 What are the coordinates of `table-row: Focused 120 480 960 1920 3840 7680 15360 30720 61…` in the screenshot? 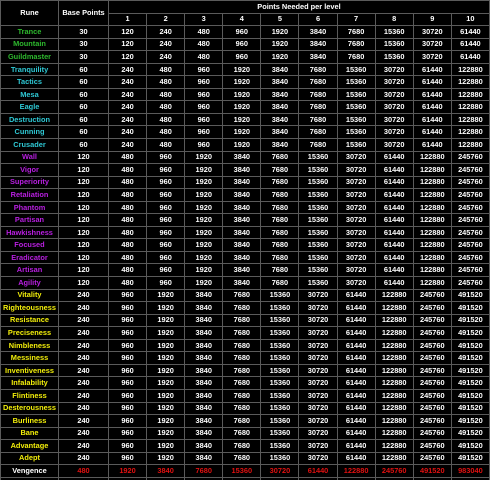 It's located at (245, 245).